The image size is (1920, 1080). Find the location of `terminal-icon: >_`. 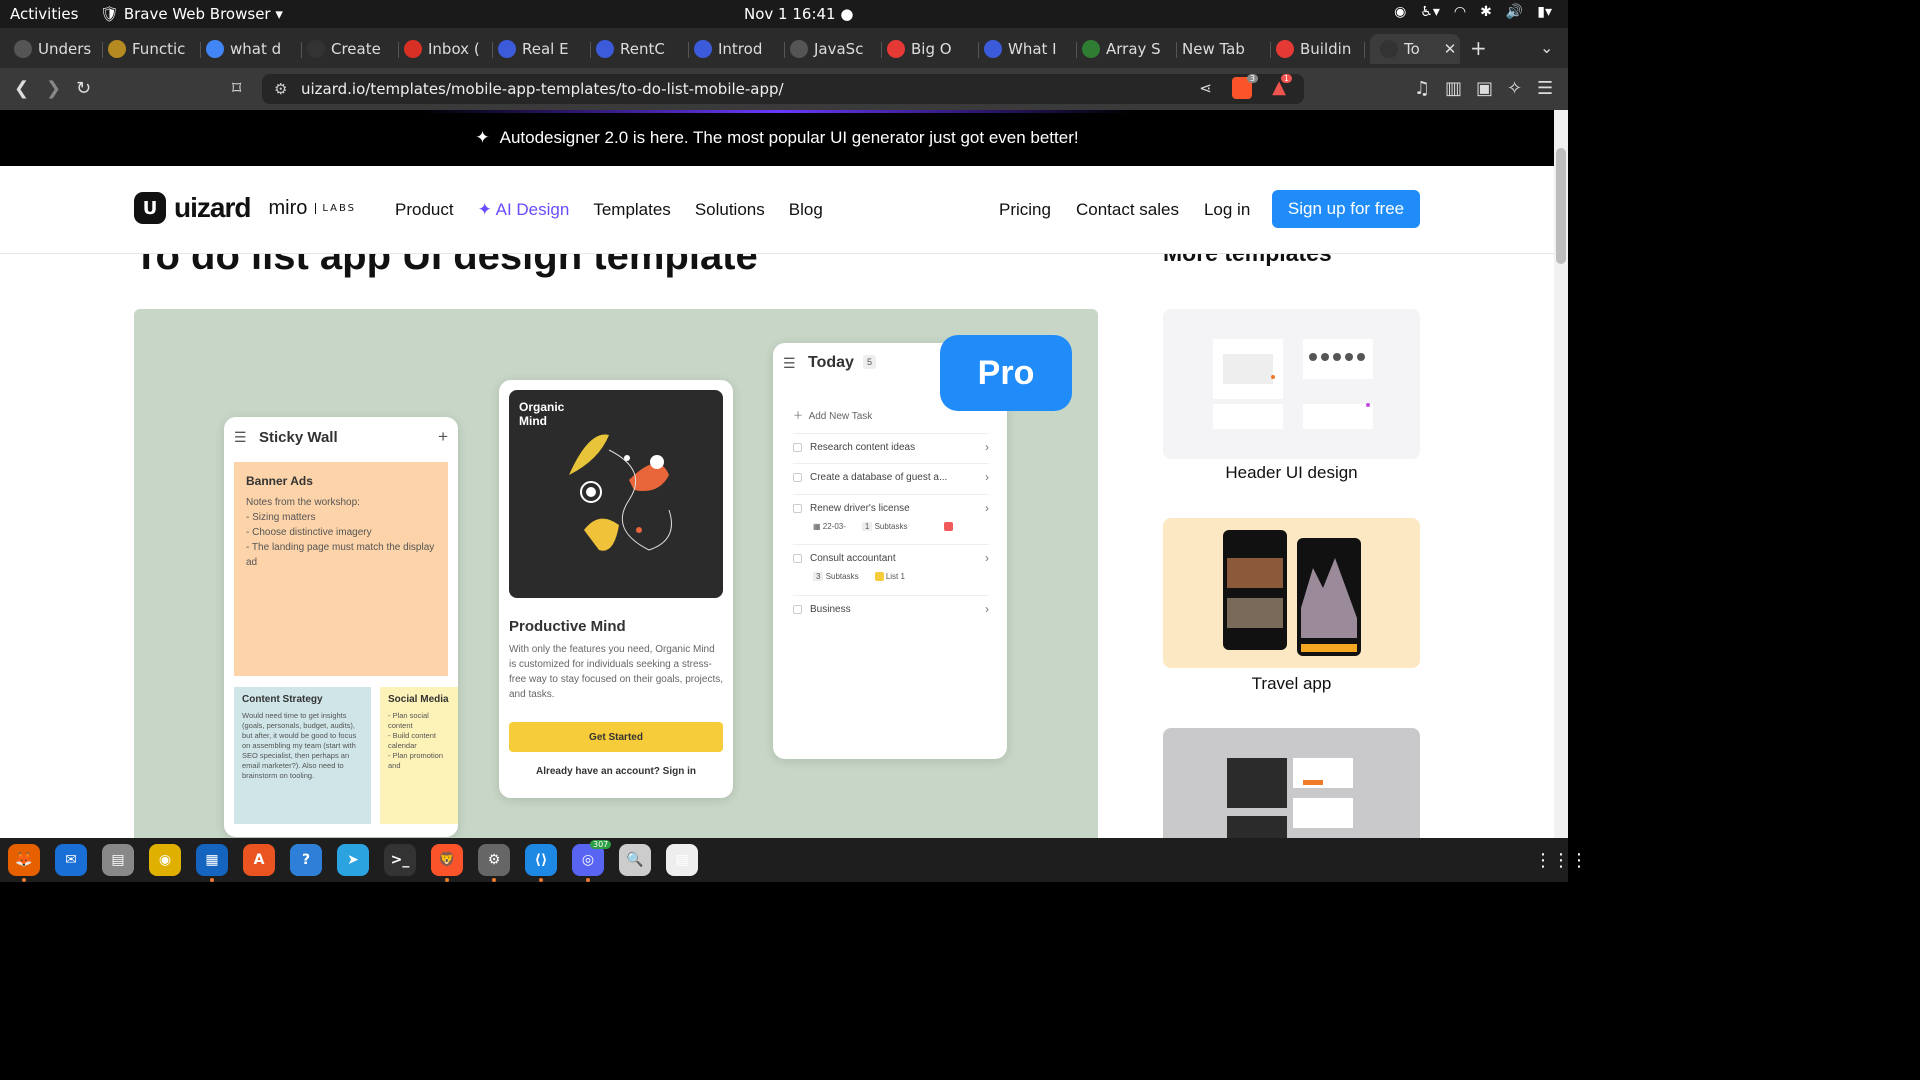

terminal-icon: >_ is located at coordinates (400, 860).